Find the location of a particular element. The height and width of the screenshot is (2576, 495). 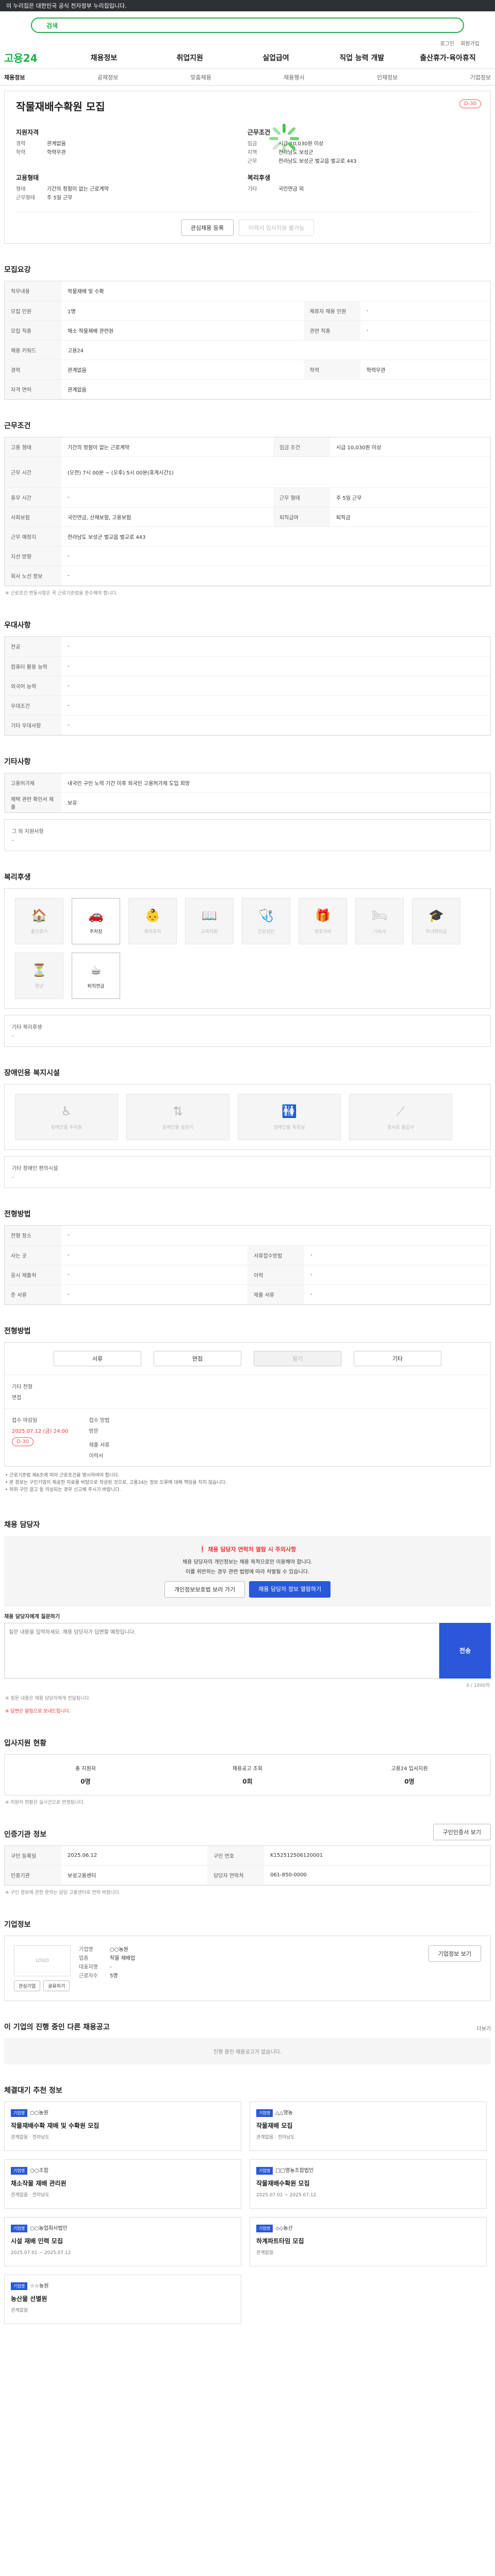

kv-key: 학력 is located at coordinates (21, 153).